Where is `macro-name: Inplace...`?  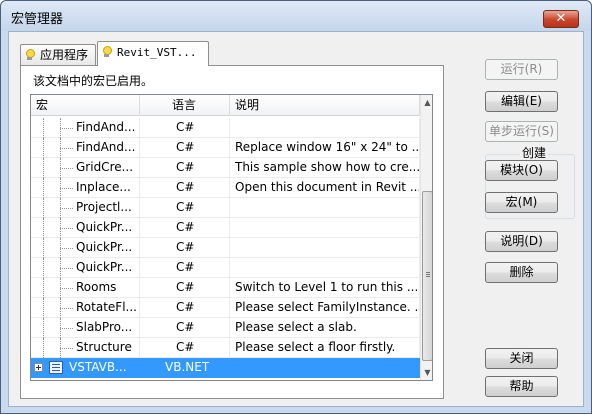
macro-name: Inplace... is located at coordinates (103, 187).